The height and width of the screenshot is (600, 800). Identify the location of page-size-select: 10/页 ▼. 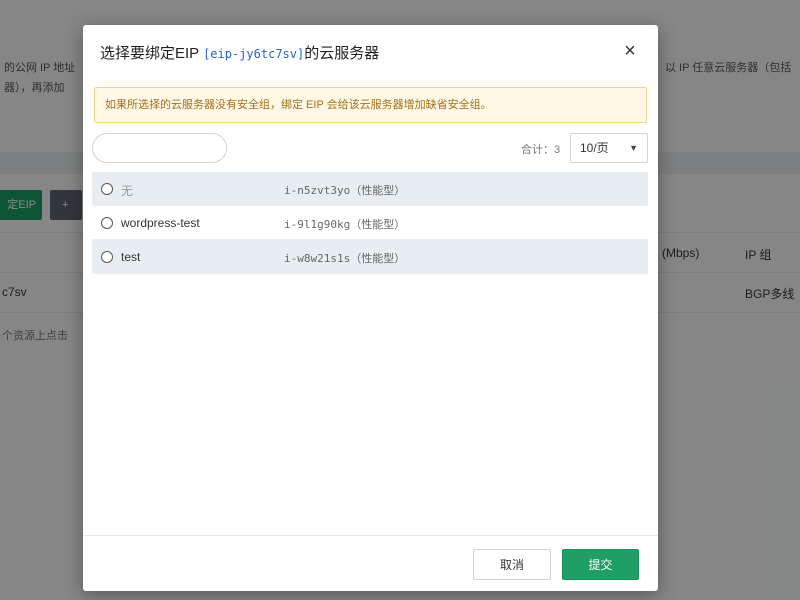
(609, 148).